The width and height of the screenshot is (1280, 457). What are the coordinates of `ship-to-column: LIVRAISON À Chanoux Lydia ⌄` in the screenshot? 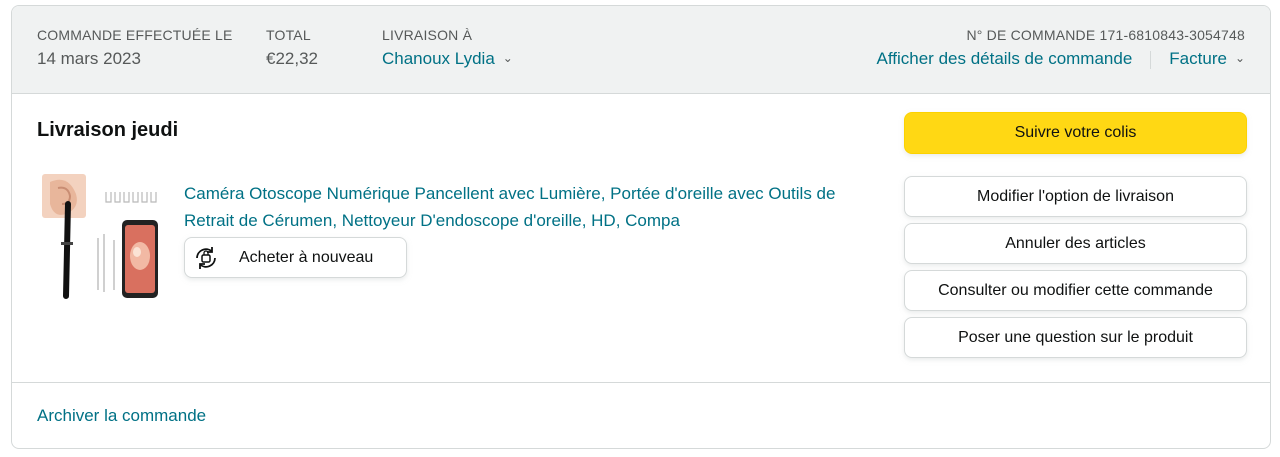 It's located at (447, 48).